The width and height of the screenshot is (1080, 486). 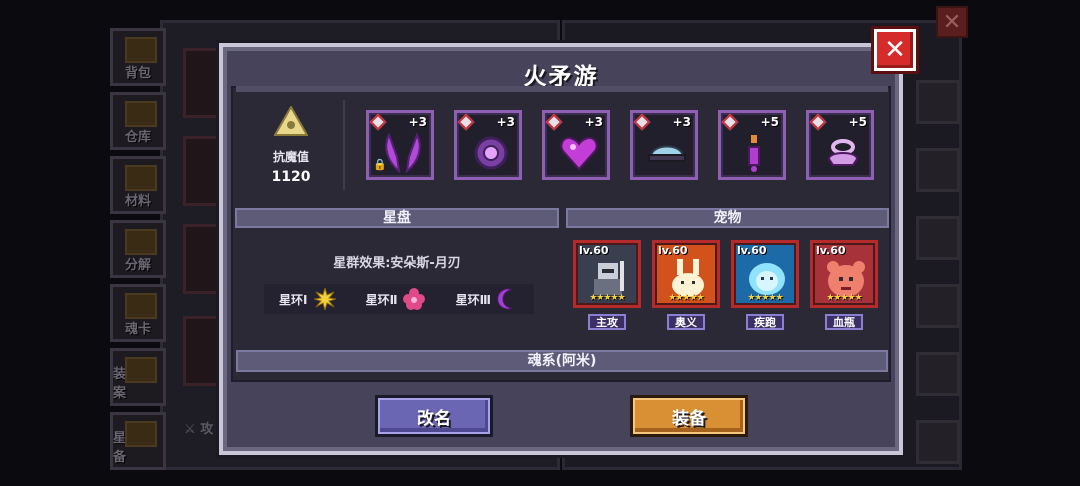 What do you see at coordinates (291, 144) in the screenshot?
I see `anti-magic-stat: 抗魔值 1120` at bounding box center [291, 144].